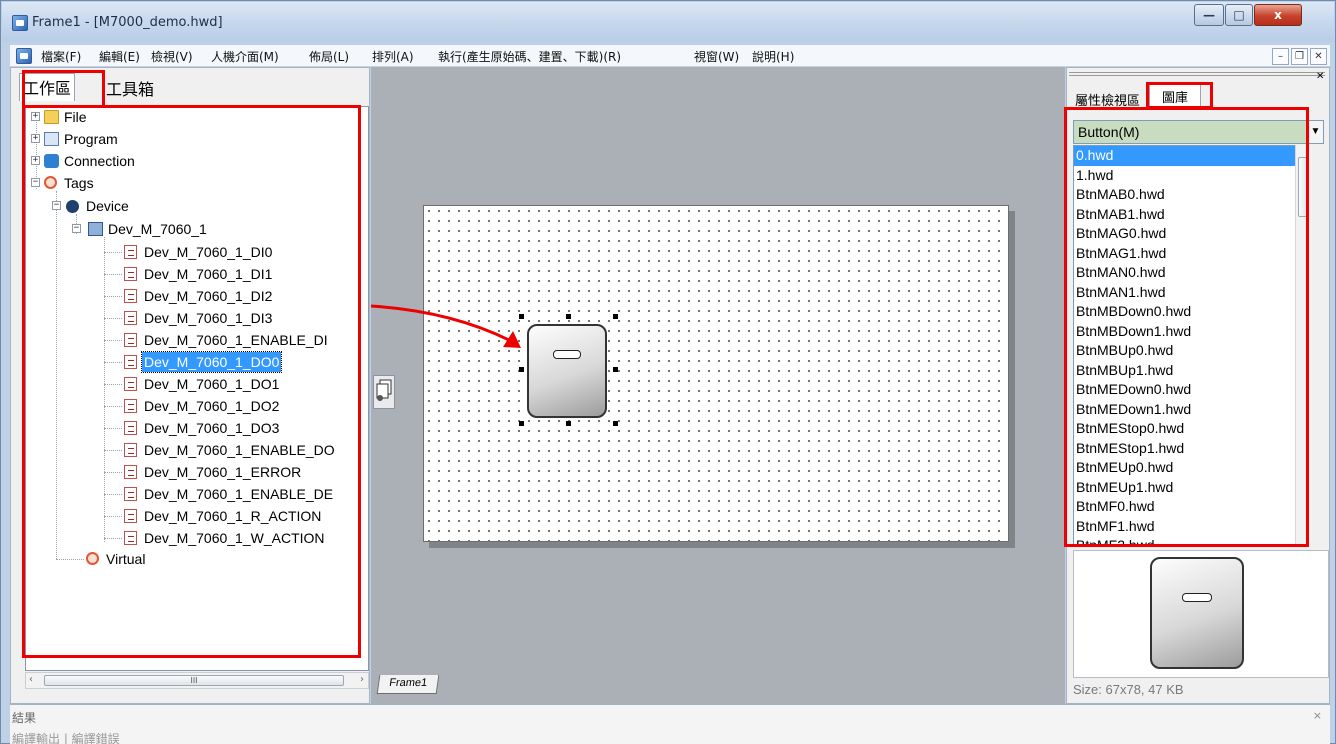 The width and height of the screenshot is (1336, 744). Describe the element at coordinates (233, 516) in the screenshot. I see `tree-label: Dev_M_7060_1_R_ACTION` at that location.